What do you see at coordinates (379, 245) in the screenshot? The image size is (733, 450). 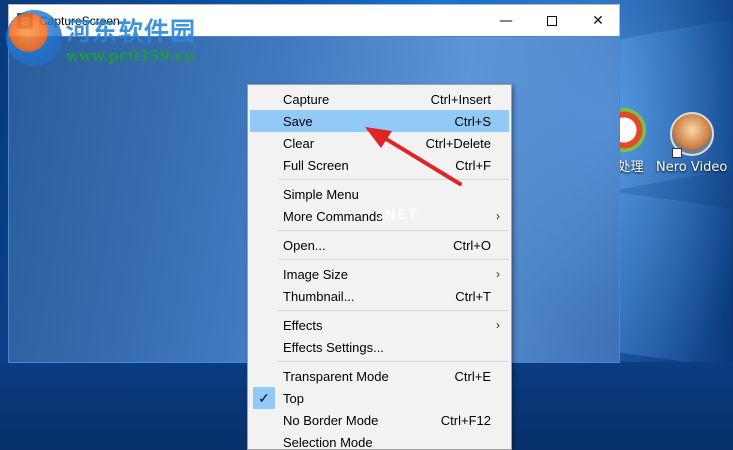 I see `menu-item-open: Open... Ctrl+O` at bounding box center [379, 245].